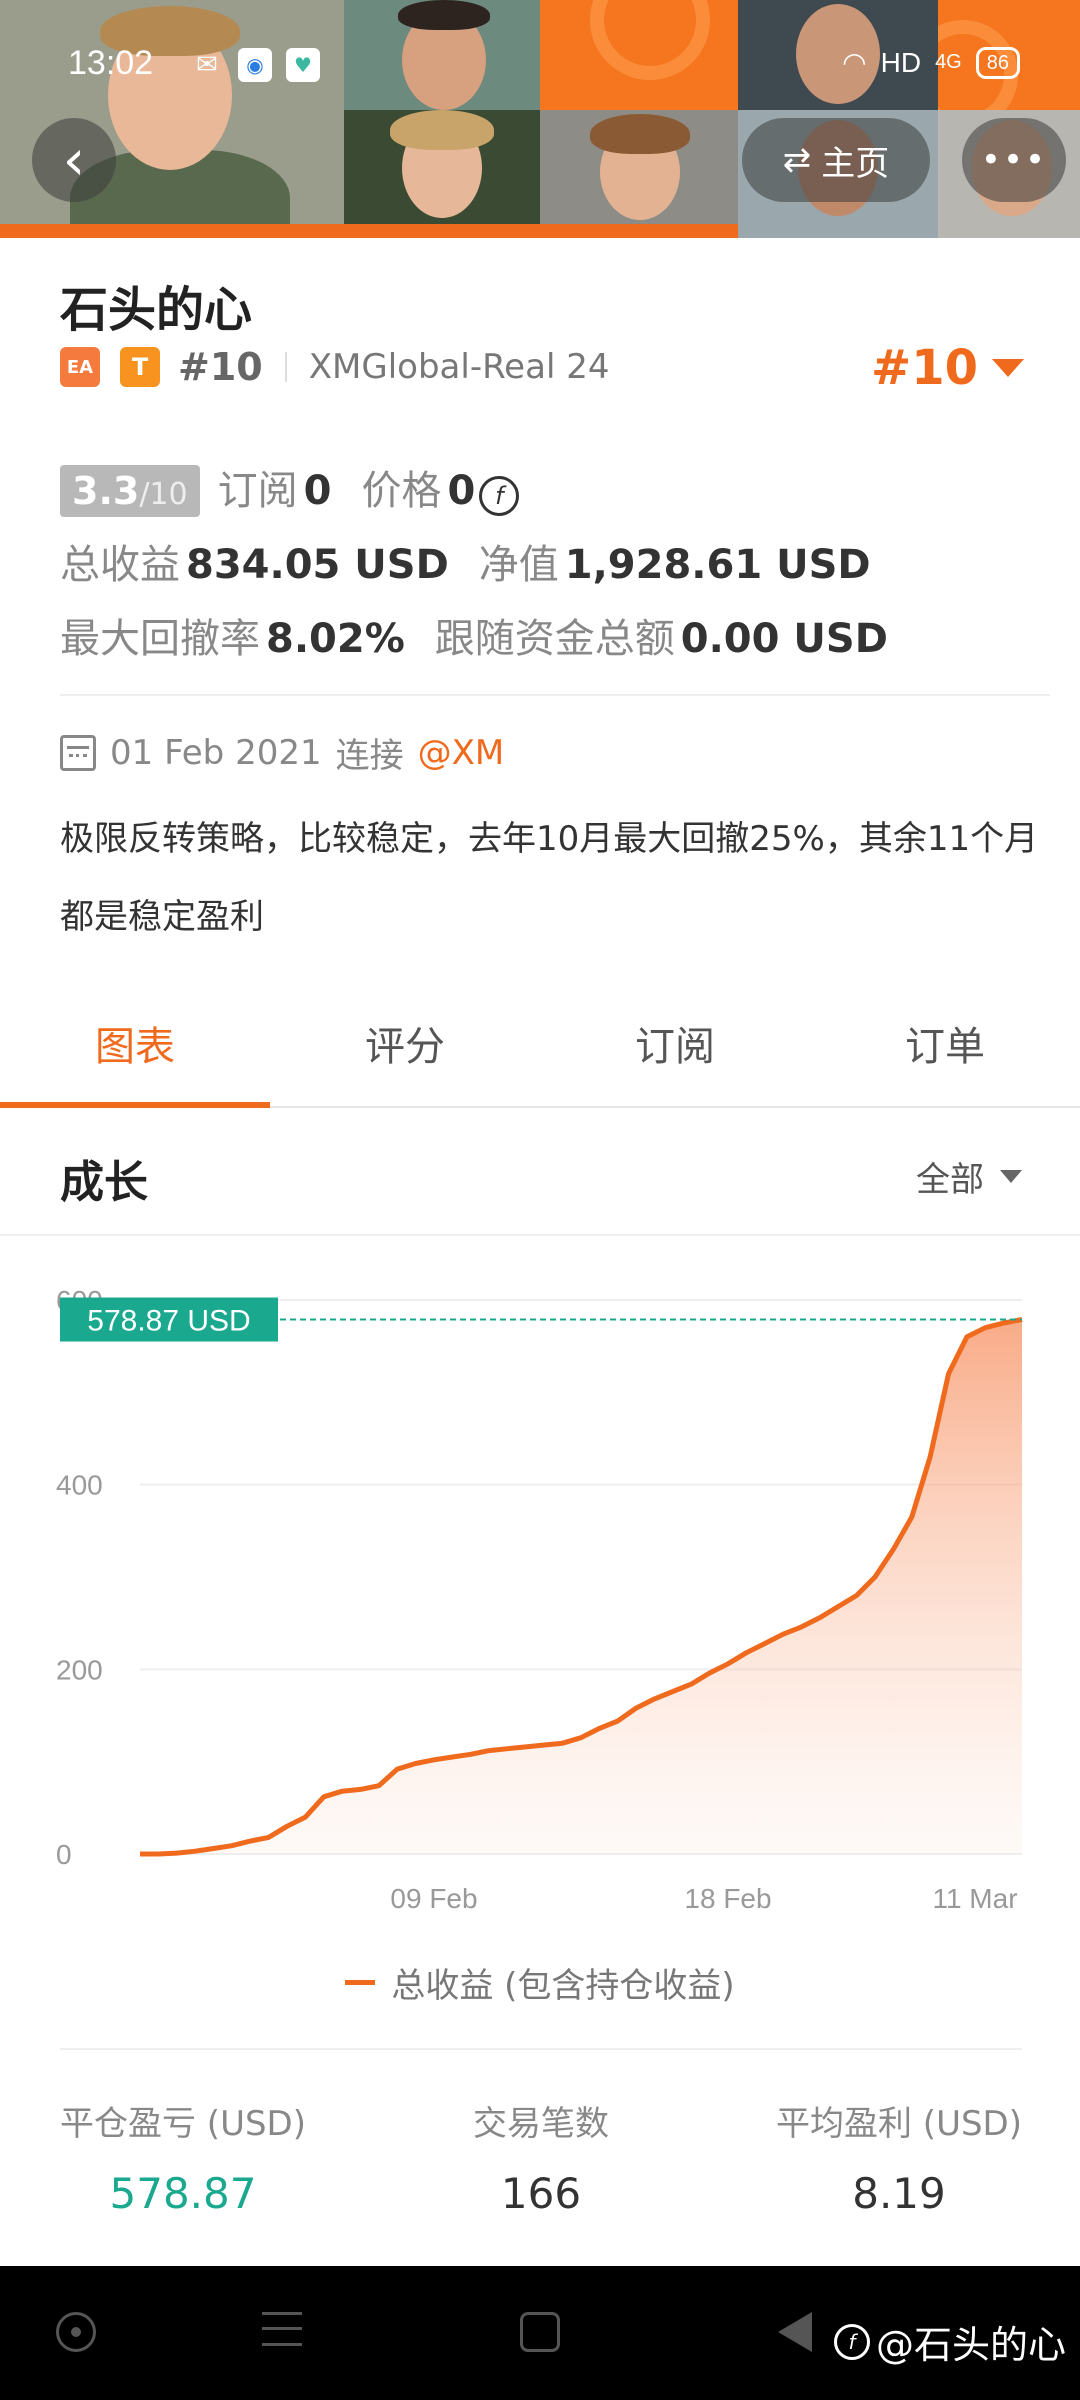  I want to click on stat-label: 平仓盈亏 (USD), so click(183, 2124).